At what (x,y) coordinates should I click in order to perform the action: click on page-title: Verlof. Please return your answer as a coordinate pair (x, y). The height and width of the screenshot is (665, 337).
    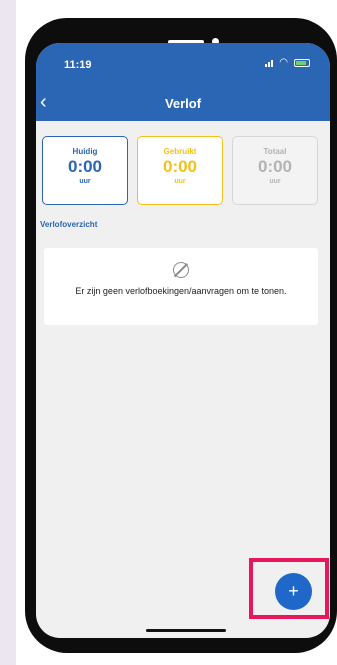
    Looking at the image, I should click on (183, 103).